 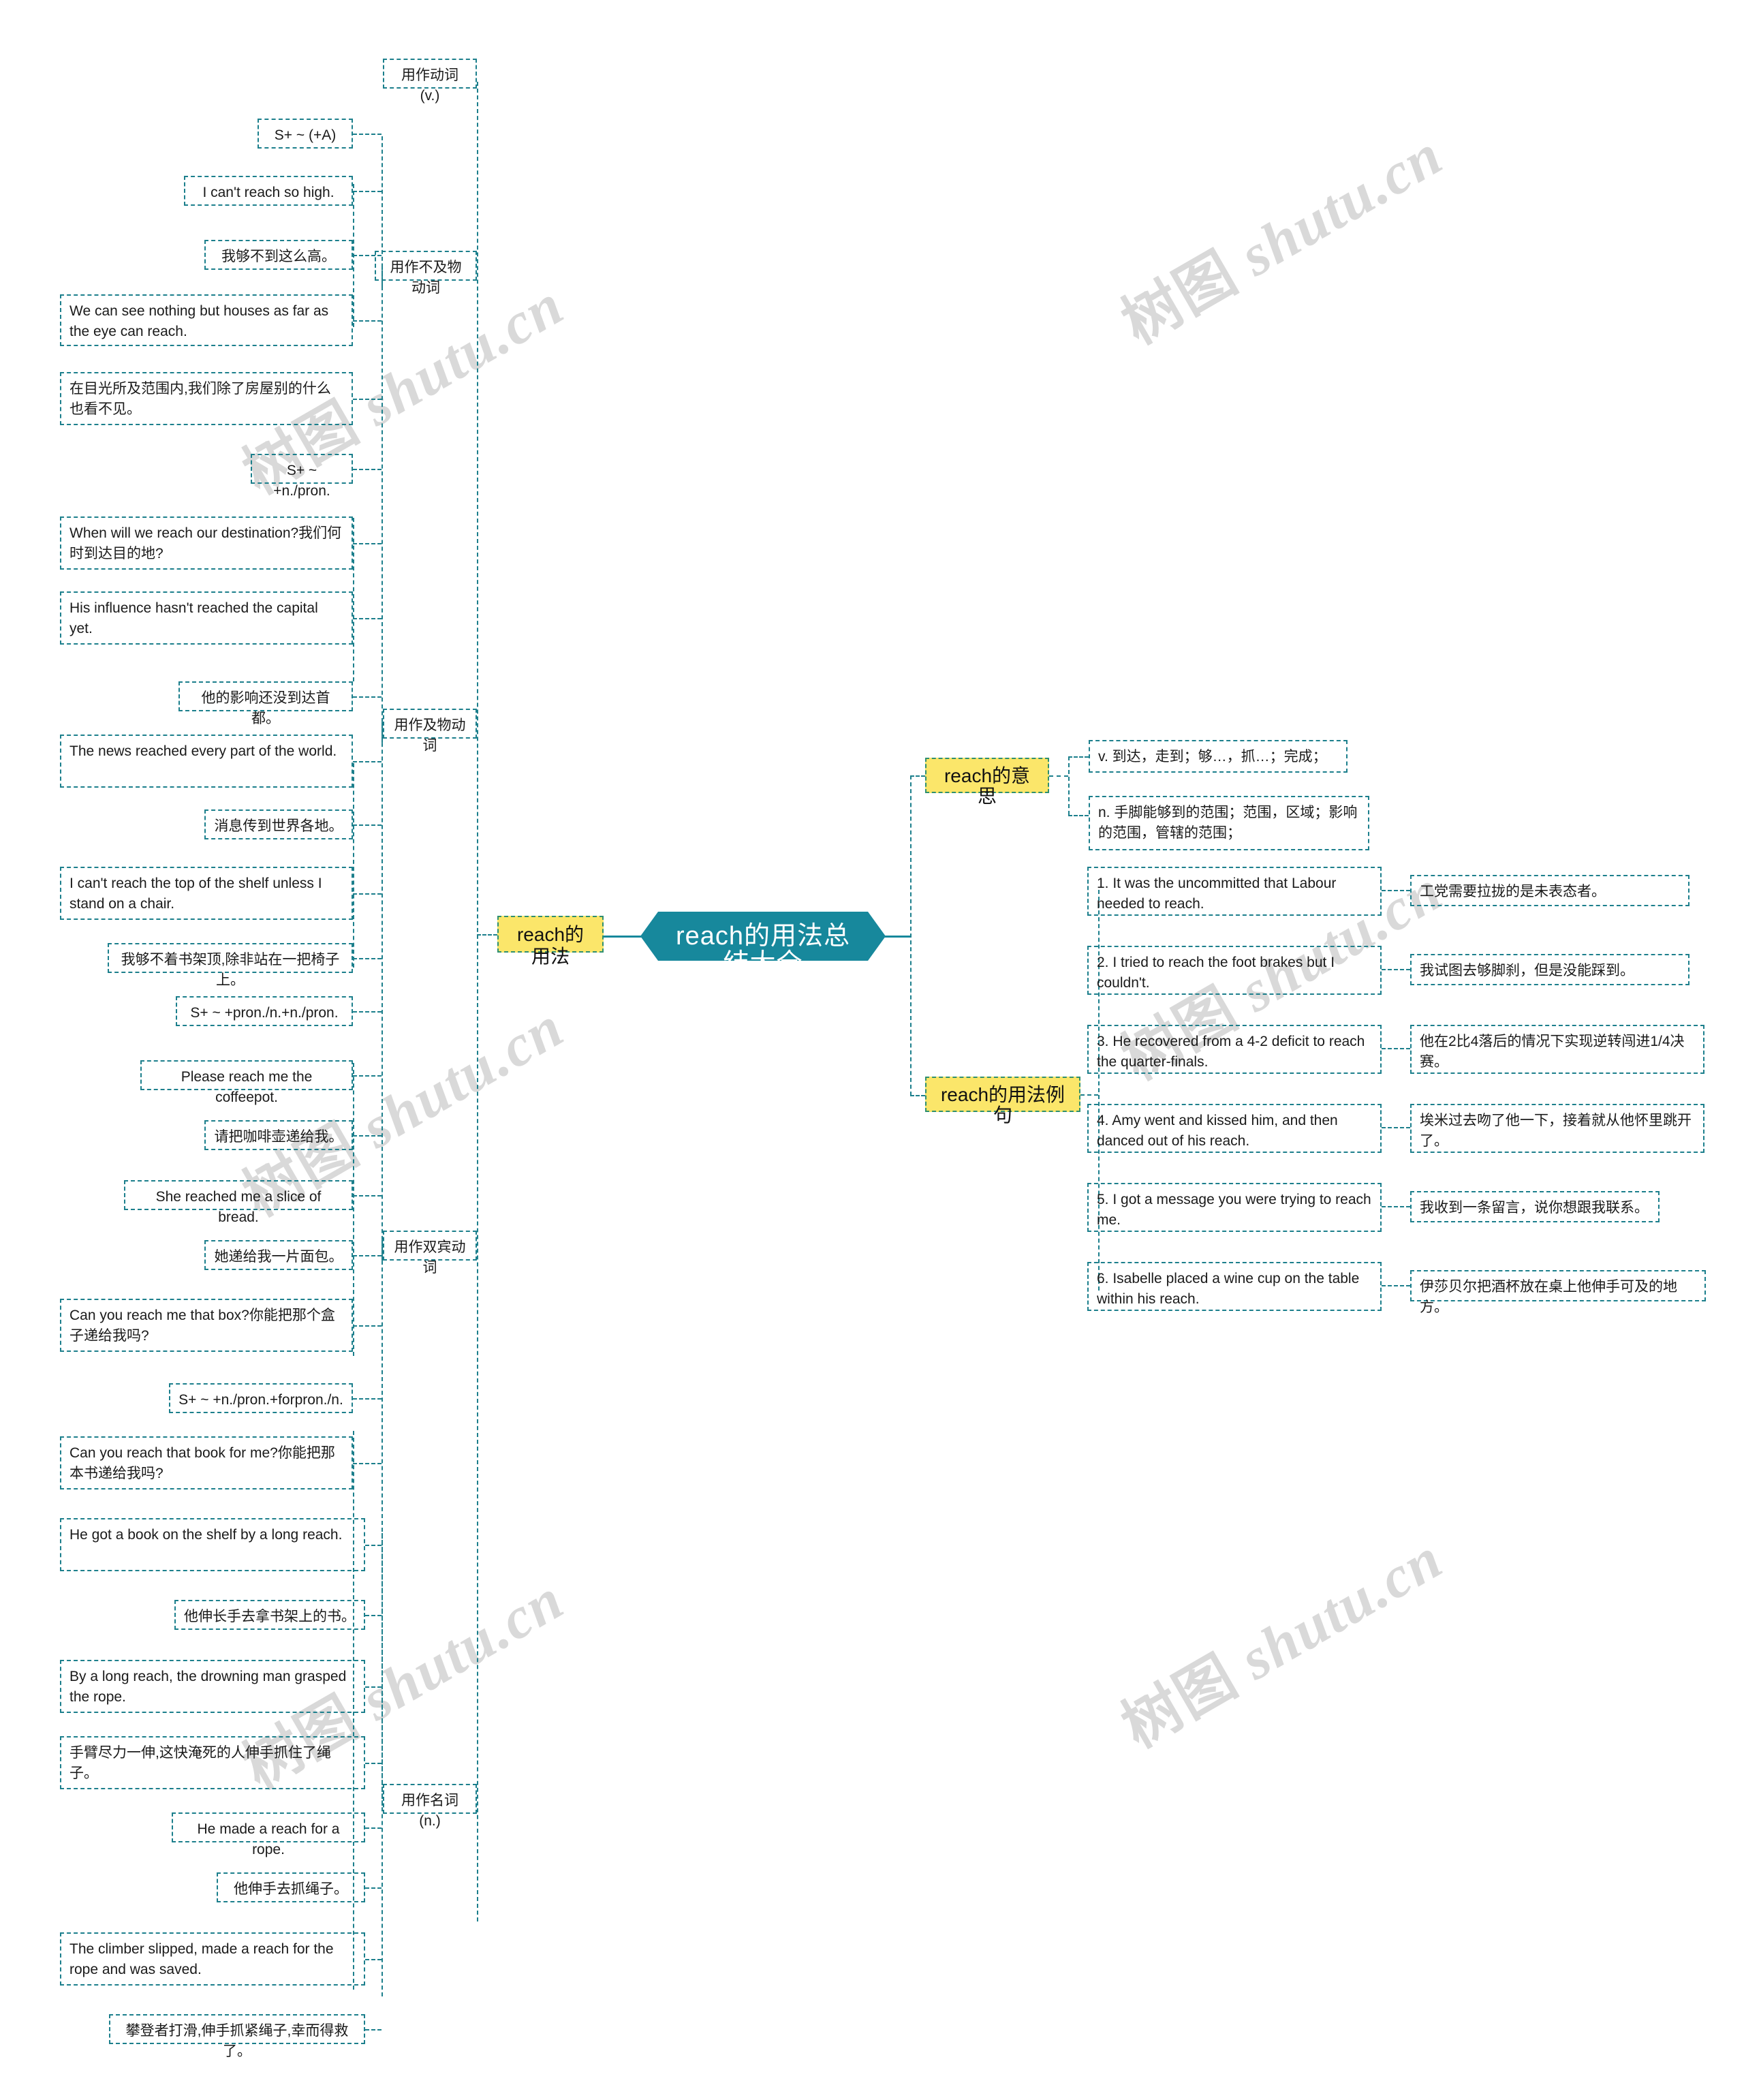 What do you see at coordinates (478, 1002) in the screenshot?
I see `left-main-spine` at bounding box center [478, 1002].